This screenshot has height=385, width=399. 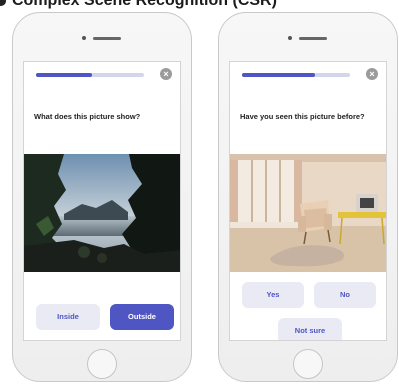 I want to click on outside-button: Outside, so click(x=142, y=317).